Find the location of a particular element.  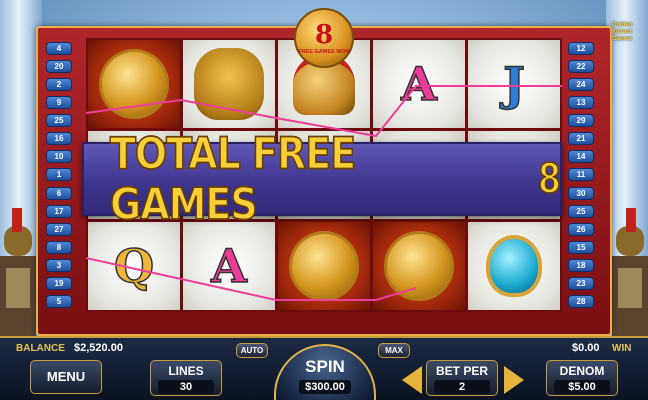

payline-chip-right: 11 is located at coordinates (581, 175).